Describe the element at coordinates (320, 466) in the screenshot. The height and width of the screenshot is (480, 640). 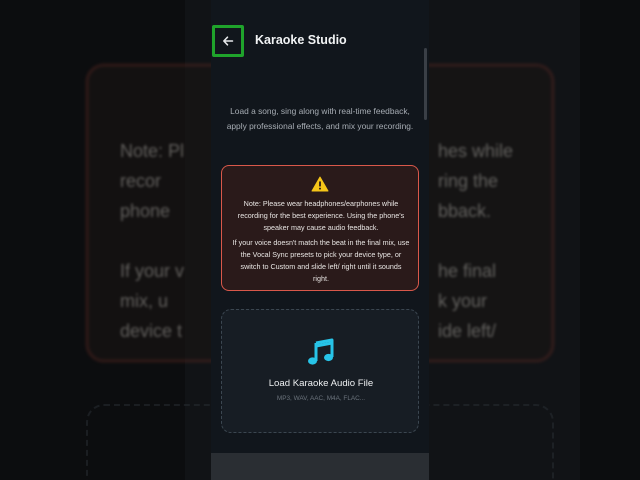
I see `bottom-panel` at that location.